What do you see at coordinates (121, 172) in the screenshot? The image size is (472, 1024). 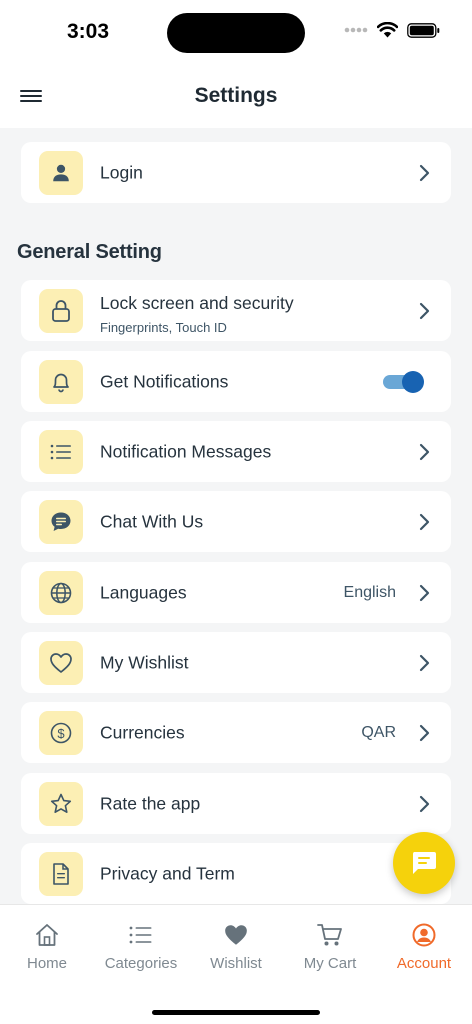 I see `login-label: Login` at bounding box center [121, 172].